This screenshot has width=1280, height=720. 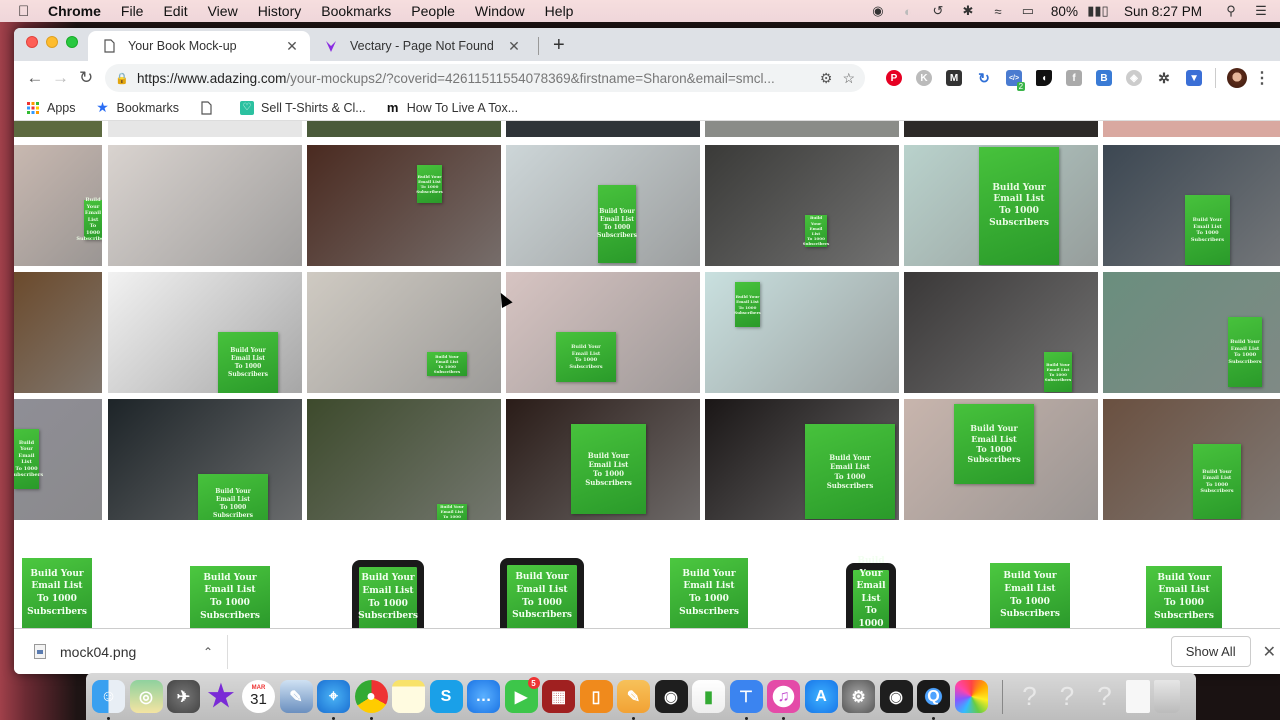 I want to click on reload-button: ↻, so click(x=86, y=78).